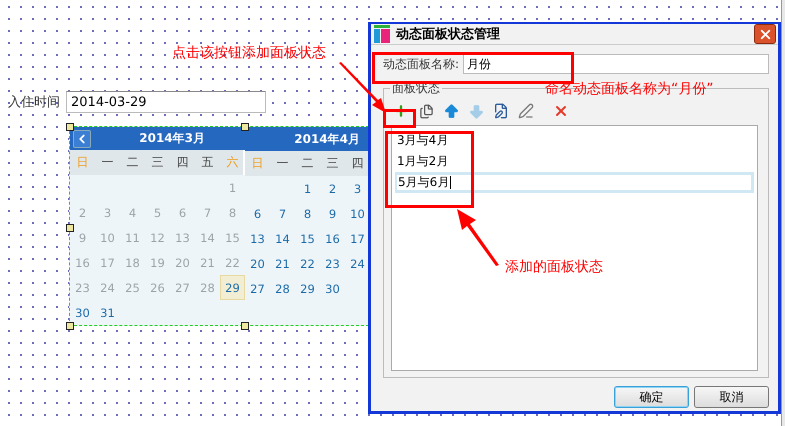  Describe the element at coordinates (478, 237) in the screenshot. I see `annotation-arrow` at that location.